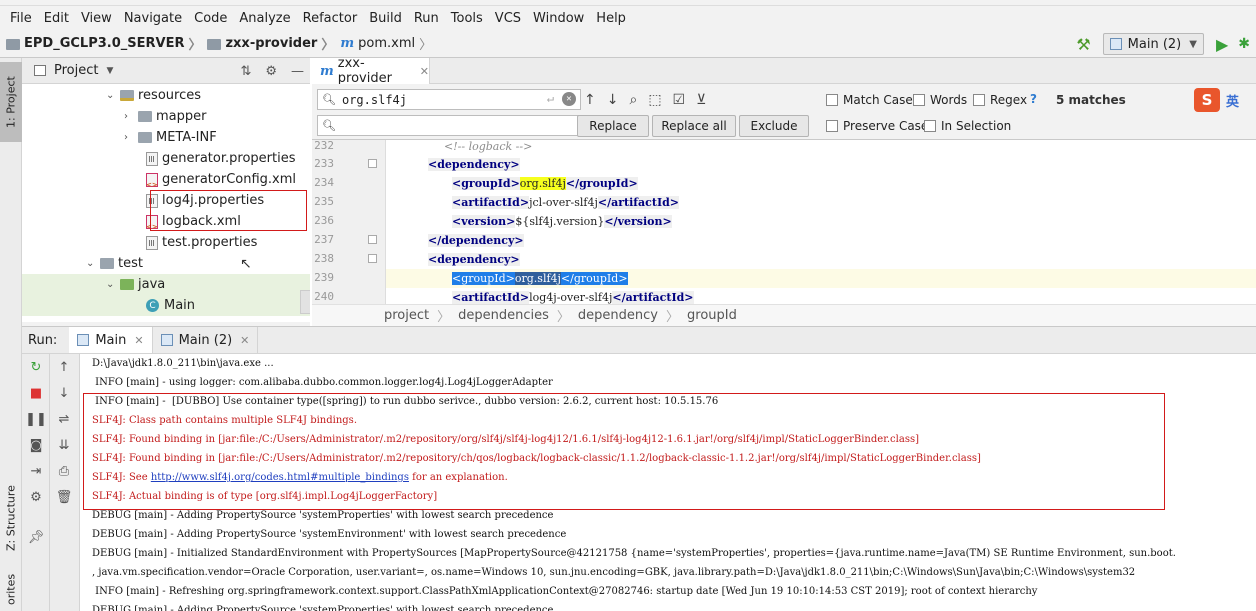  Describe the element at coordinates (36, 419) in the screenshot. I see `pause-icon: ❚❚` at that location.